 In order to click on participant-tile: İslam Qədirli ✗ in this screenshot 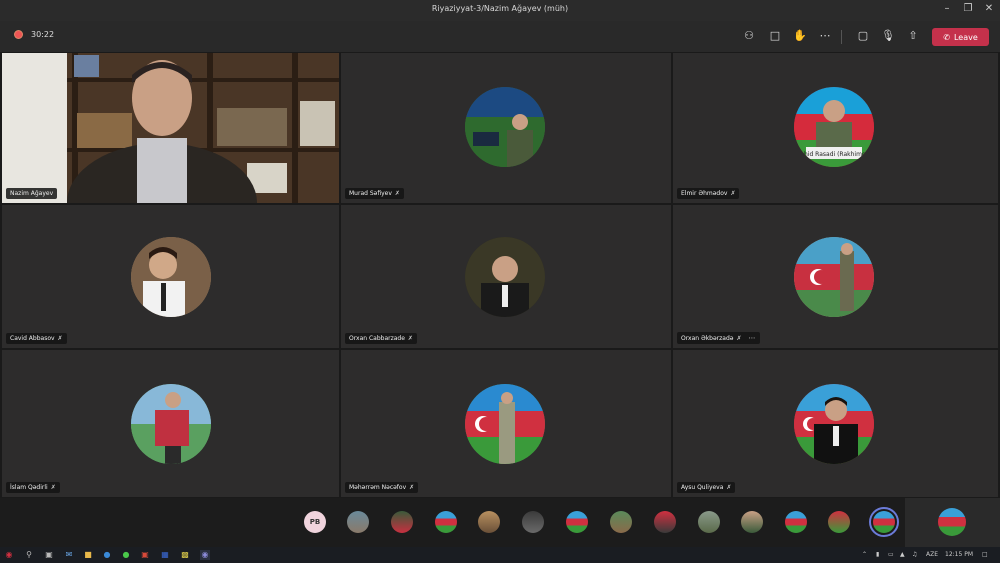, I will do `click(170, 423)`.